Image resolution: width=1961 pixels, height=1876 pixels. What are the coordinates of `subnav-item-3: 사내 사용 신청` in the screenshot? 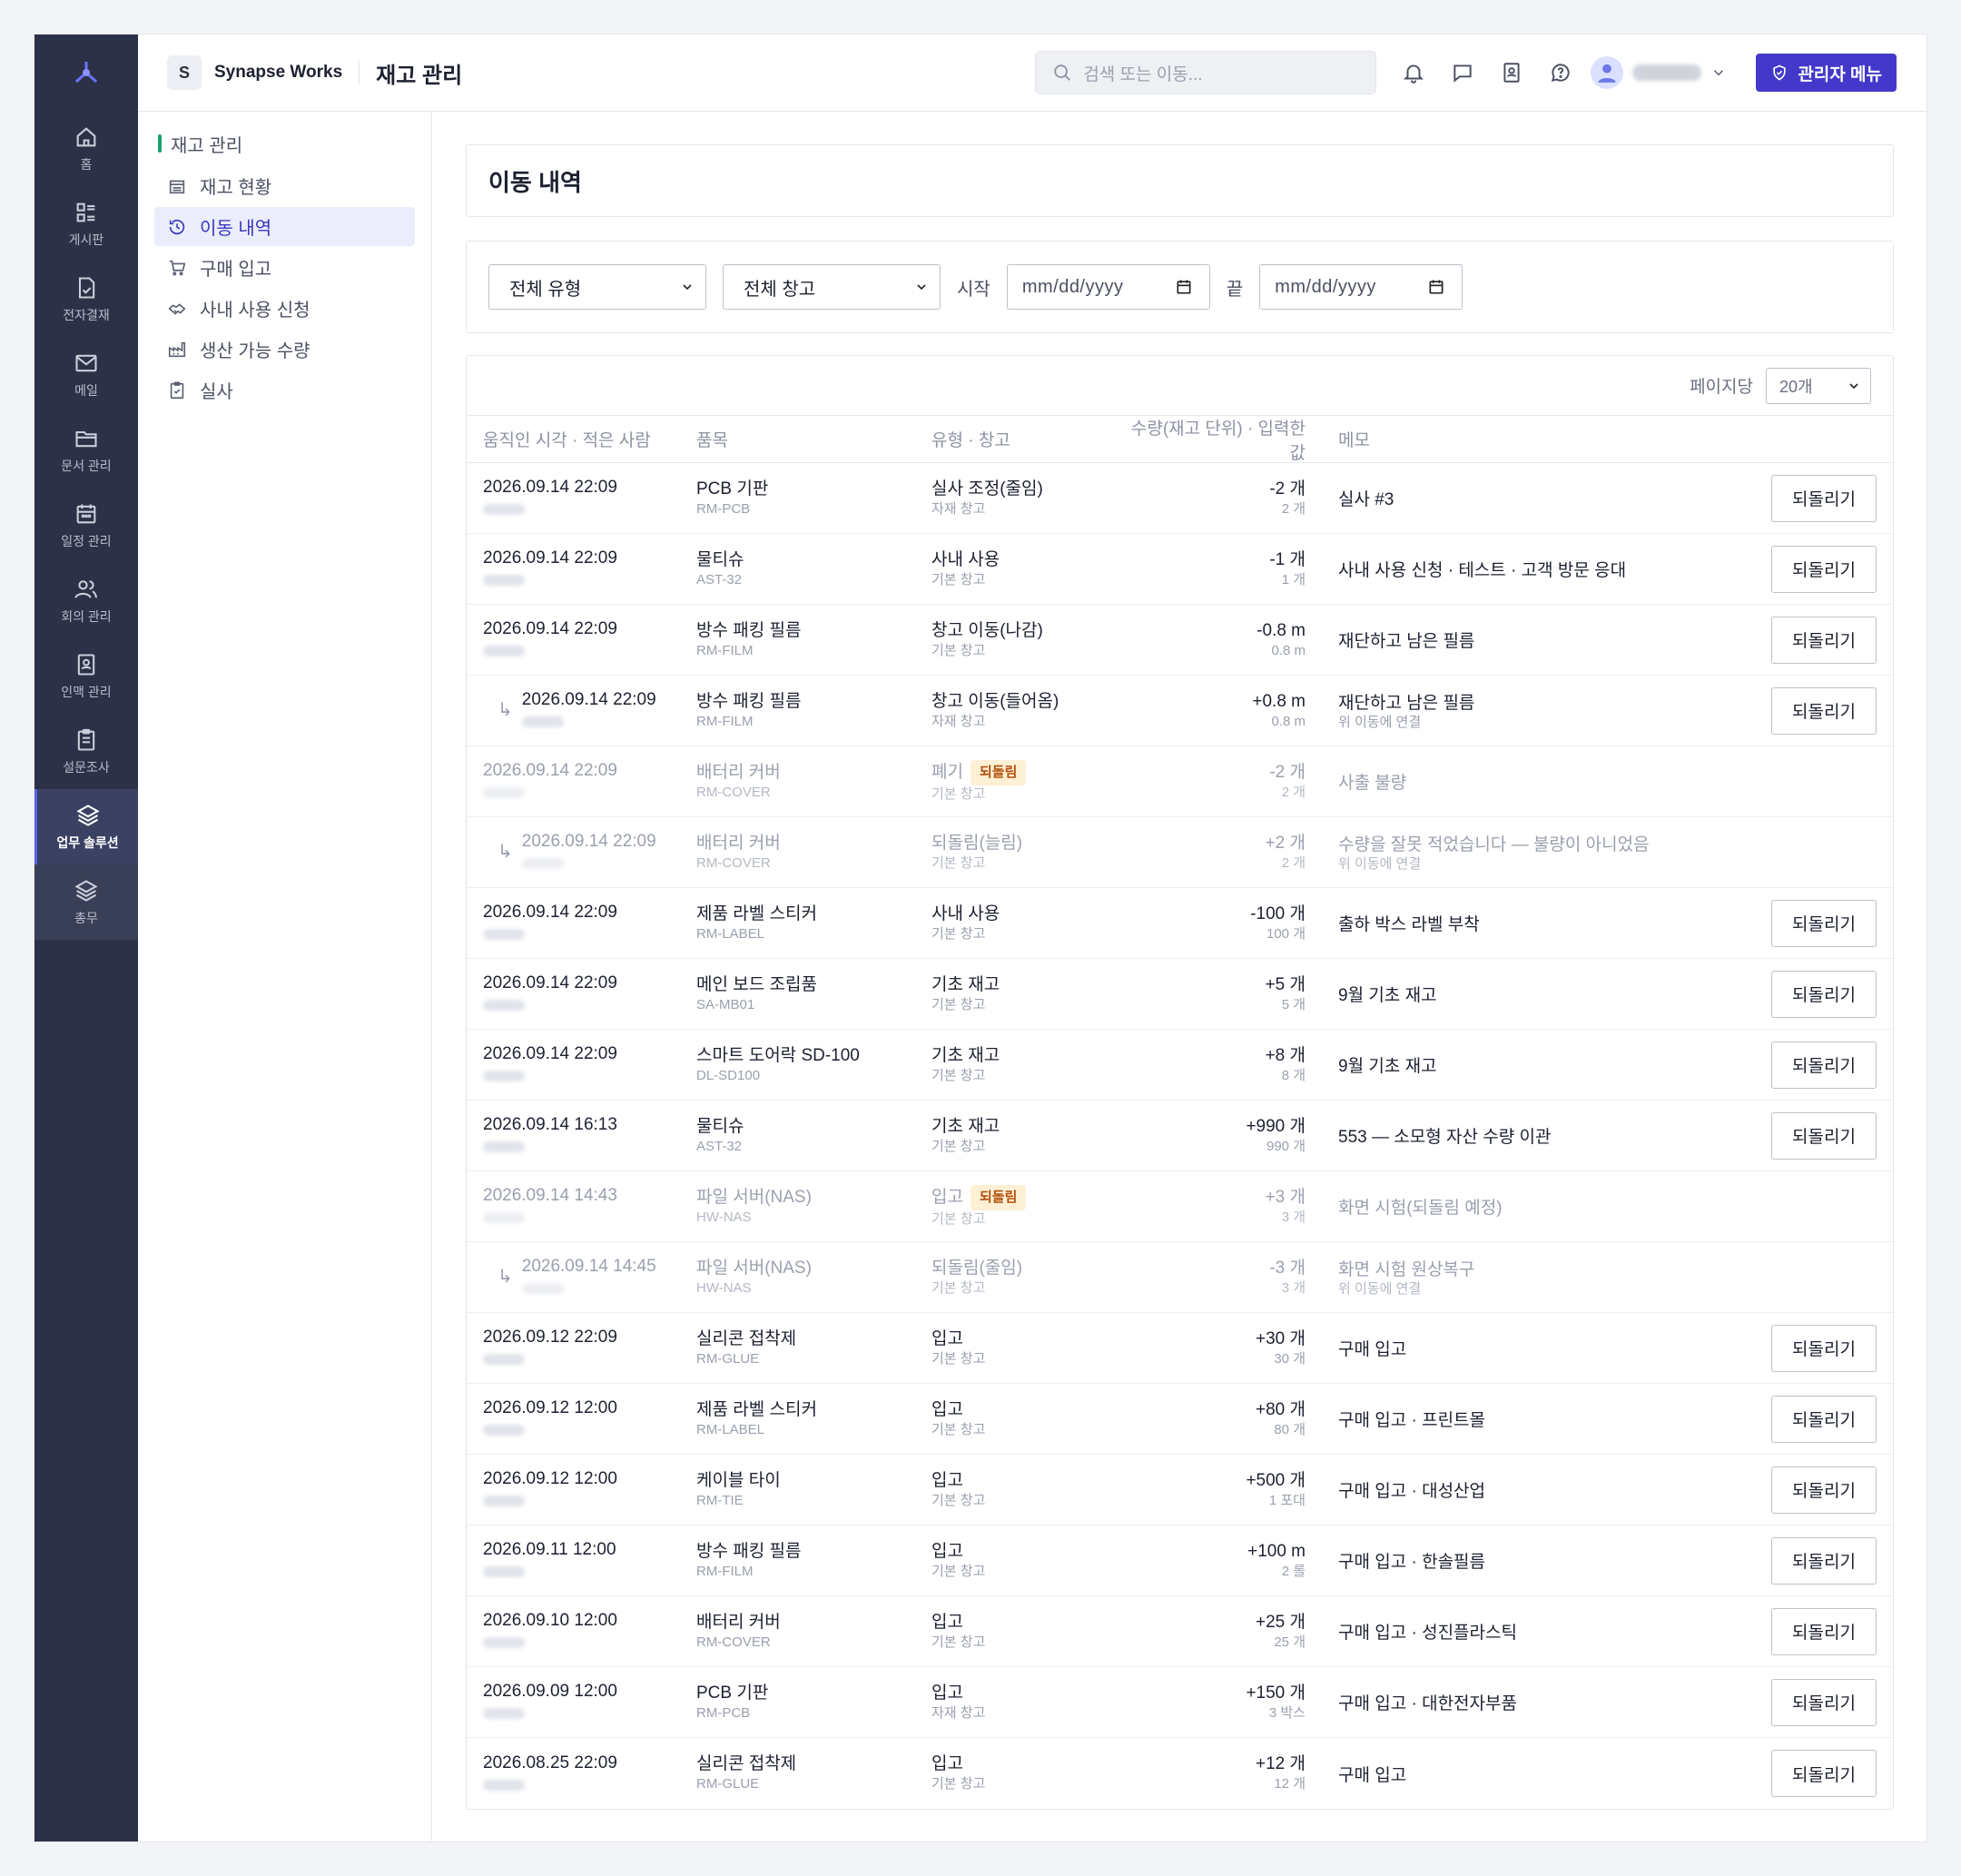 It's located at (284, 308).